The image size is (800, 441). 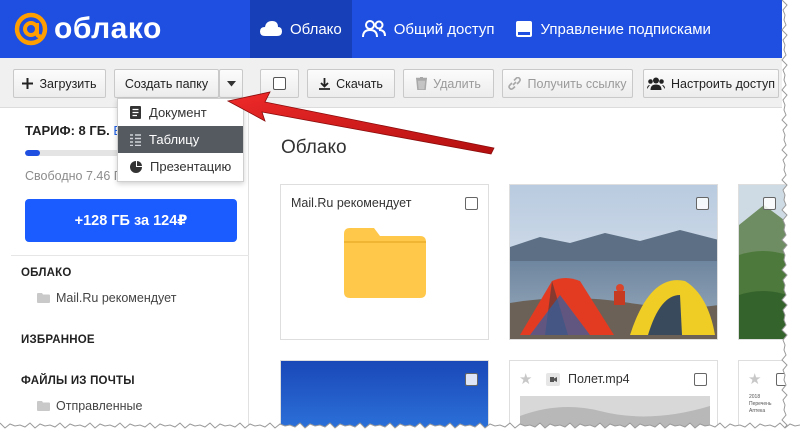 I want to click on sky-photo, so click(x=384, y=400).